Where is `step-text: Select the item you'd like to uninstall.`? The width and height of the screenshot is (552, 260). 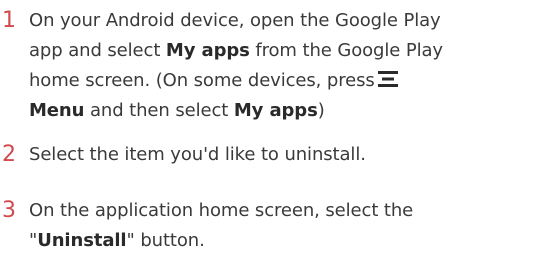 step-text: Select the item you'd like to uninstall. is located at coordinates (289, 155).